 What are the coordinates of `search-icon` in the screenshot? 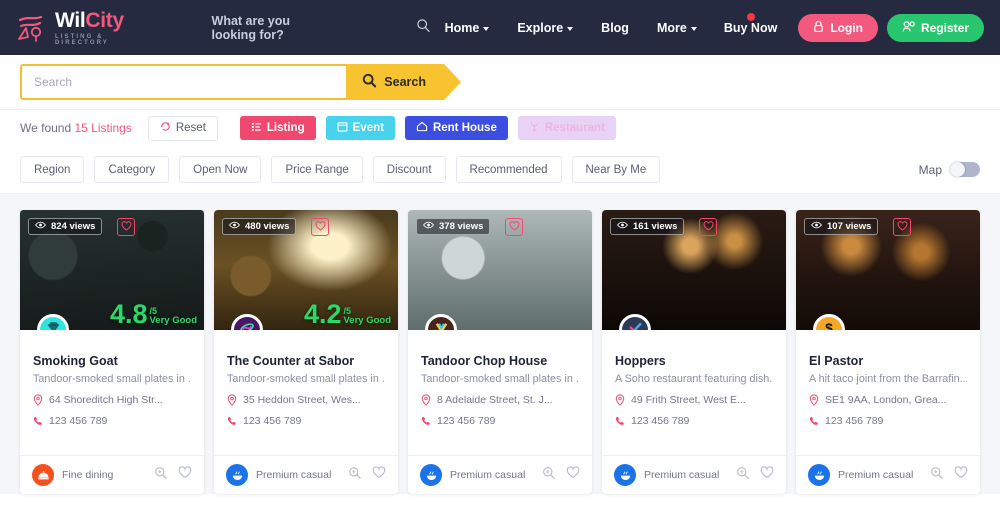 It's located at (423, 28).